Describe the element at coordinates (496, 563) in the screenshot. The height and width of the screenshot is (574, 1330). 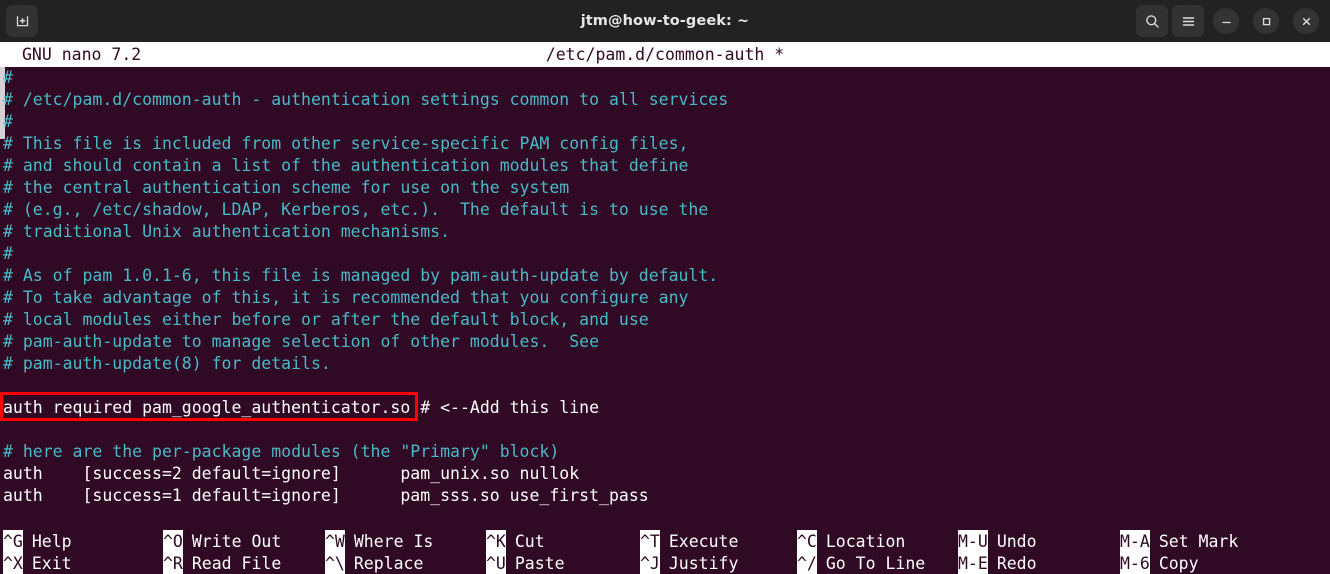
I see `shortcut-key: ^U` at that location.